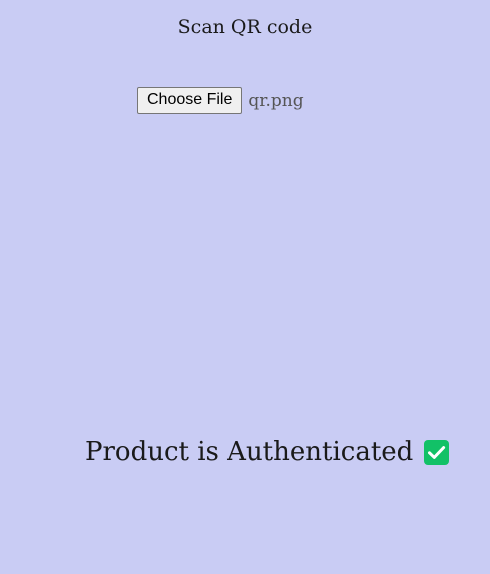 The image size is (490, 574). I want to click on page-title: Scan QR code, so click(245, 27).